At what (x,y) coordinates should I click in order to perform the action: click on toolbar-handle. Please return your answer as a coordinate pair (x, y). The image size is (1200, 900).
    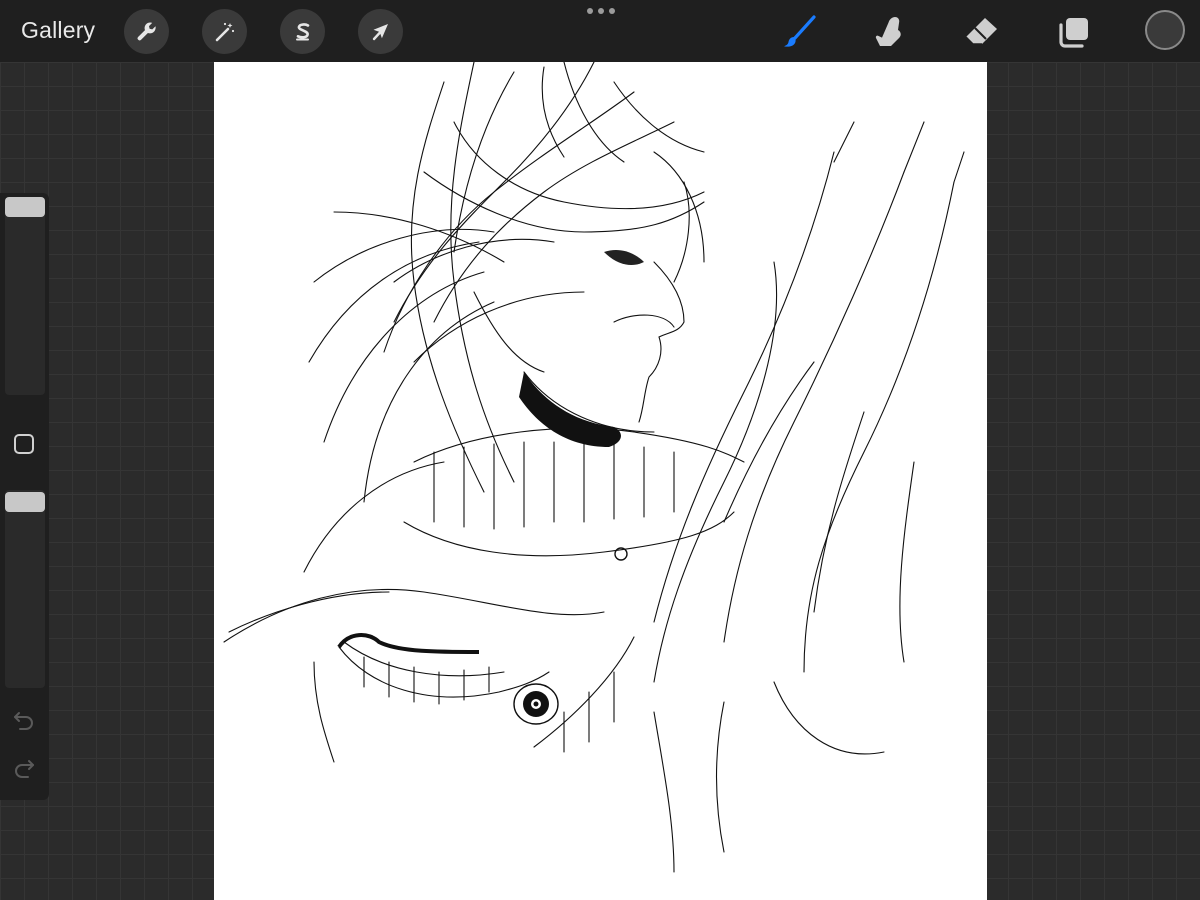
    Looking at the image, I should click on (601, 12).